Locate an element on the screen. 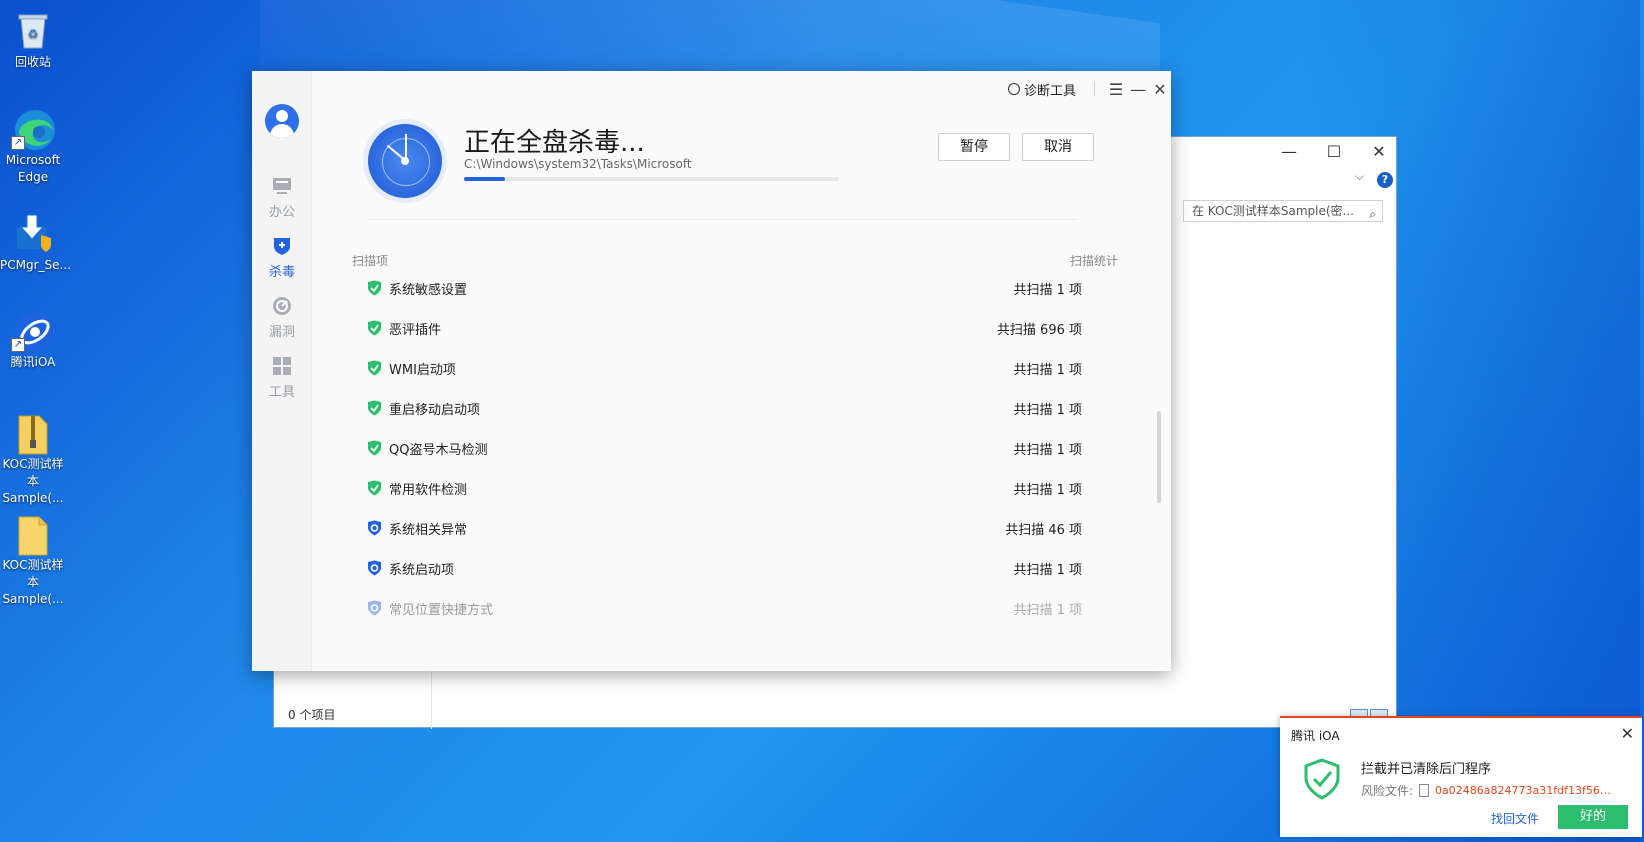 Image resolution: width=1644 pixels, height=842 pixels. pause-button: 暂停 is located at coordinates (974, 147).